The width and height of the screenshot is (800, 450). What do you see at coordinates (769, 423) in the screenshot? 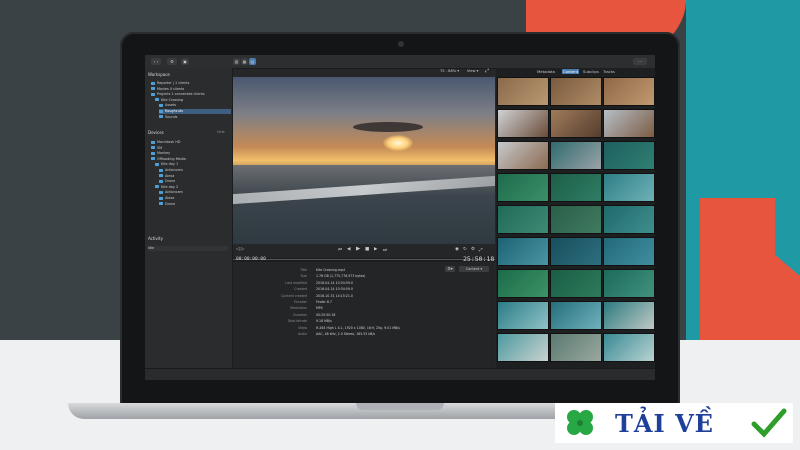
I see `check-icon` at bounding box center [769, 423].